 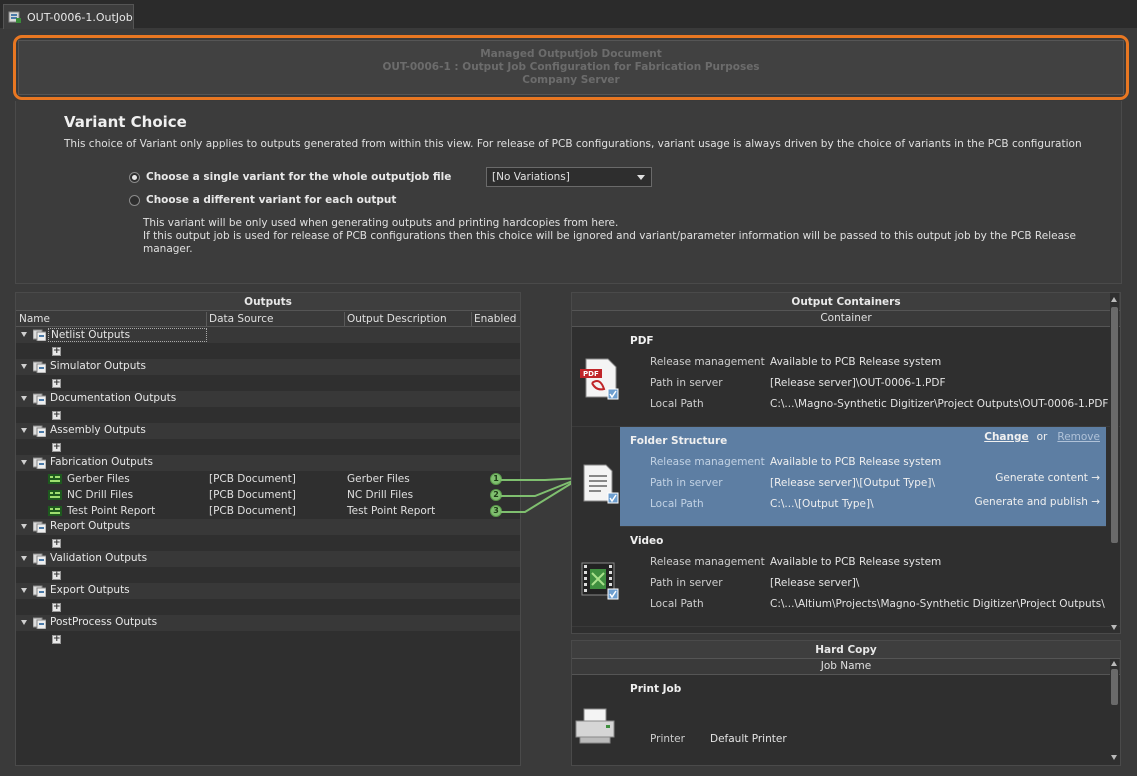 I want to click on group-row-documentation: Documentation Outputs, so click(x=268, y=399).